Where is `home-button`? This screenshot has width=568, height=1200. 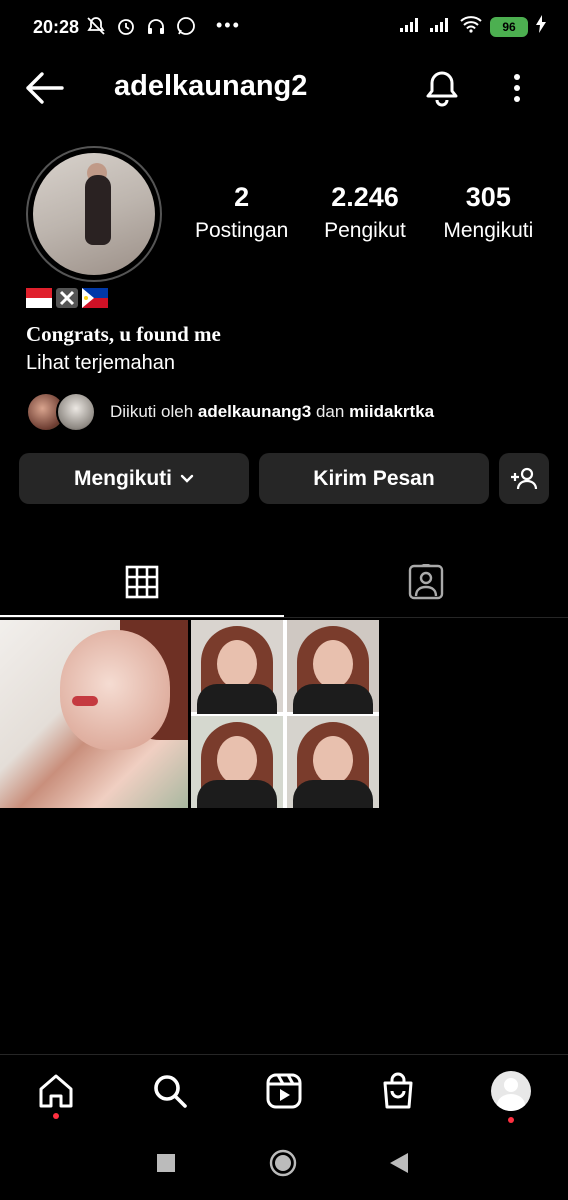 home-button is located at coordinates (283, 1163).